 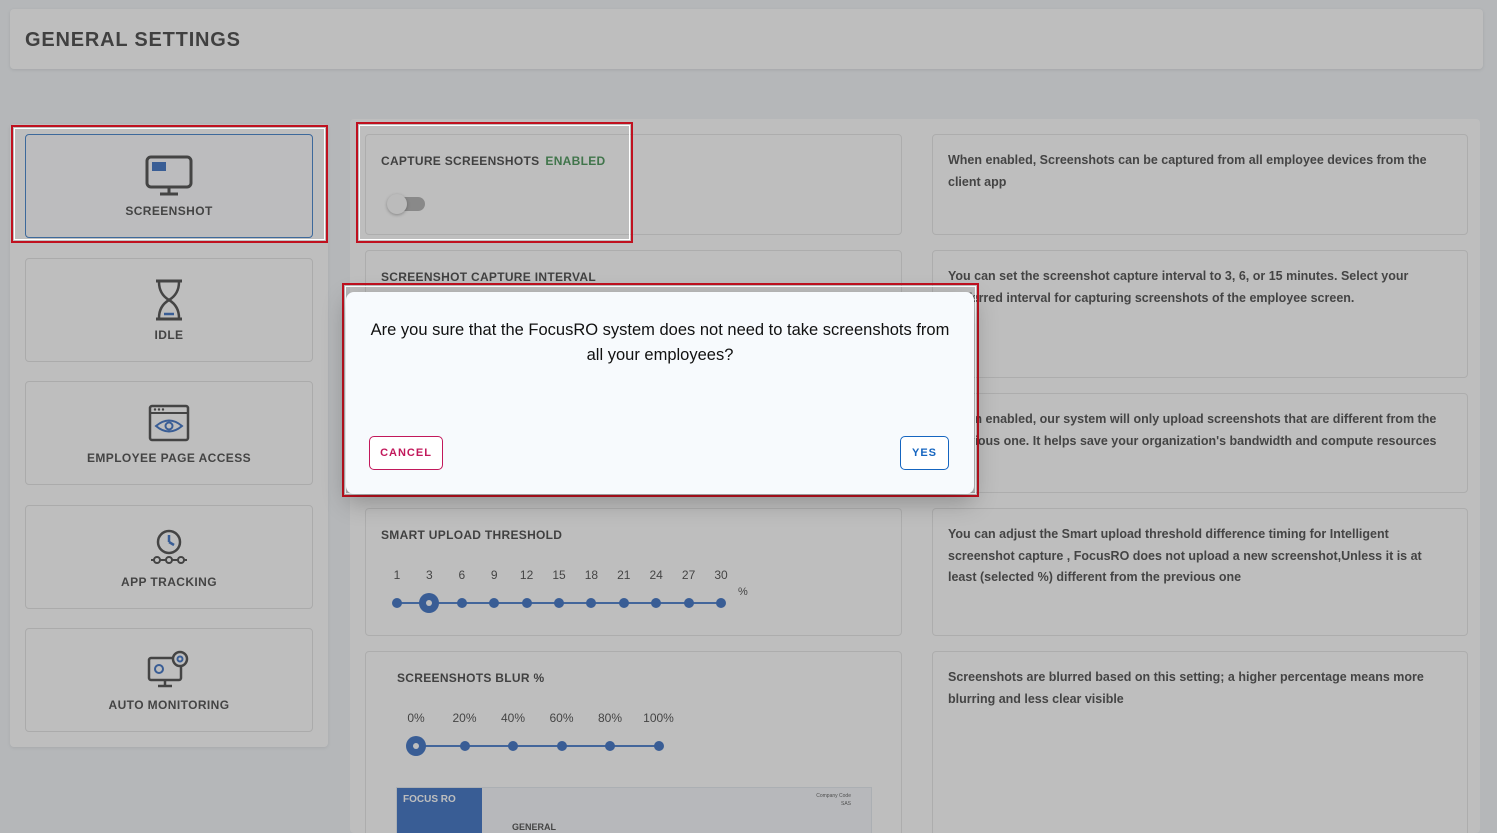 I want to click on yes-button: YES, so click(x=924, y=453).